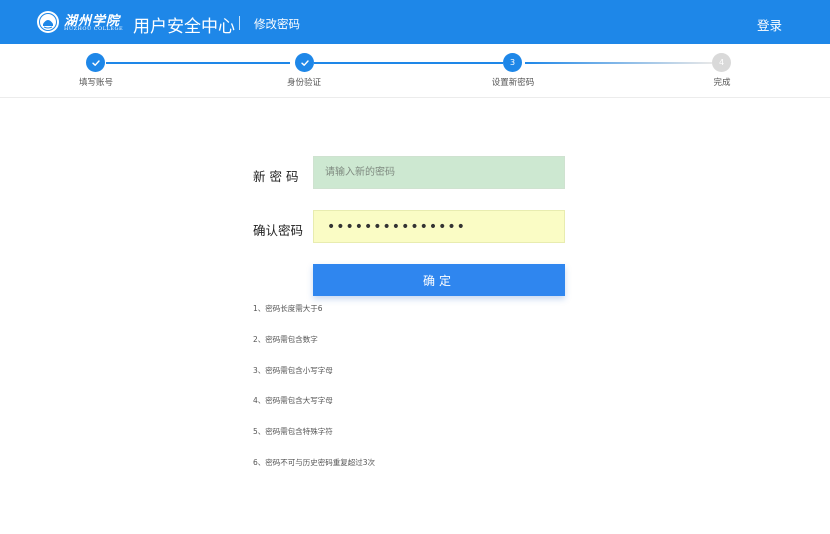 This screenshot has width=830, height=534. Describe the element at coordinates (278, 230) in the screenshot. I see `confirm-password-label: 确认密码` at that location.